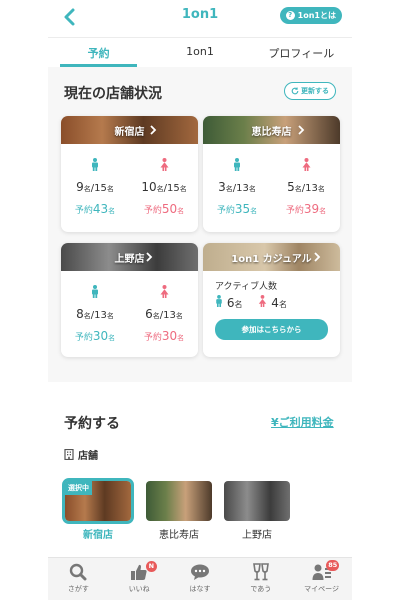  Describe the element at coordinates (164, 336) in the screenshot. I see `female-reserved: 予約30名` at that location.